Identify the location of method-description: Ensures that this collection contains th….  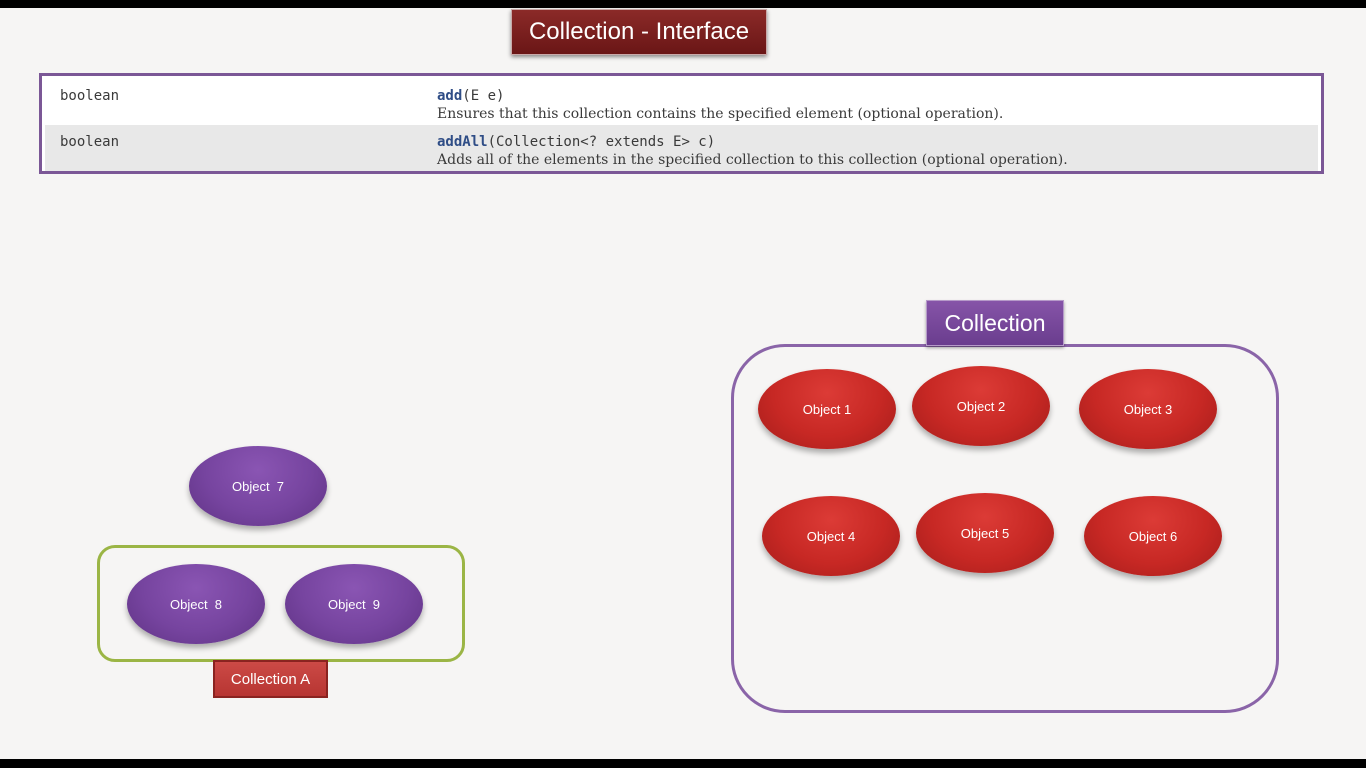
(720, 114).